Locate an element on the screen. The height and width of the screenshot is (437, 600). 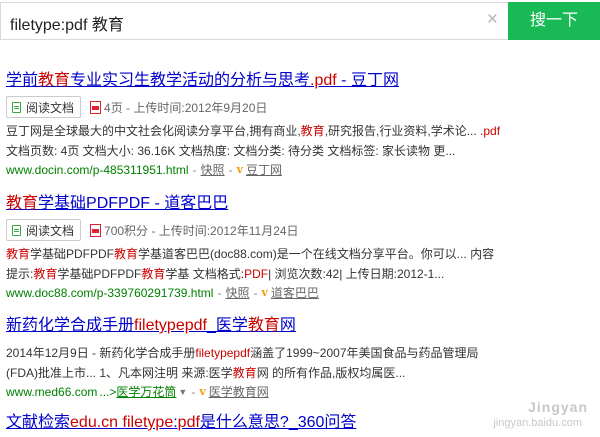
result-url: www.doc88.com/p-339760291739.html is located at coordinates (110, 293).